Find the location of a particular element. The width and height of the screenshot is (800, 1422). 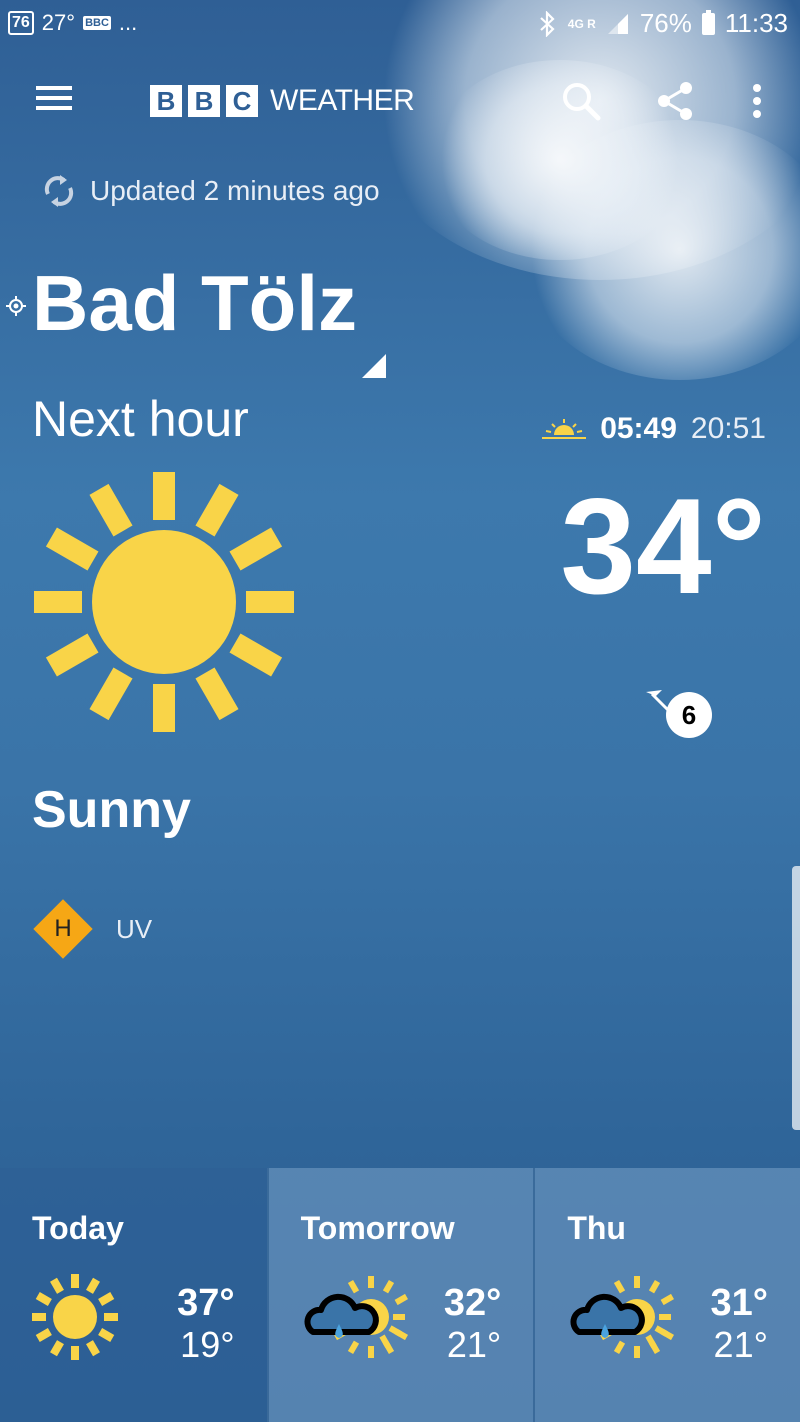

logo-word: WEATHER is located at coordinates (342, 100).